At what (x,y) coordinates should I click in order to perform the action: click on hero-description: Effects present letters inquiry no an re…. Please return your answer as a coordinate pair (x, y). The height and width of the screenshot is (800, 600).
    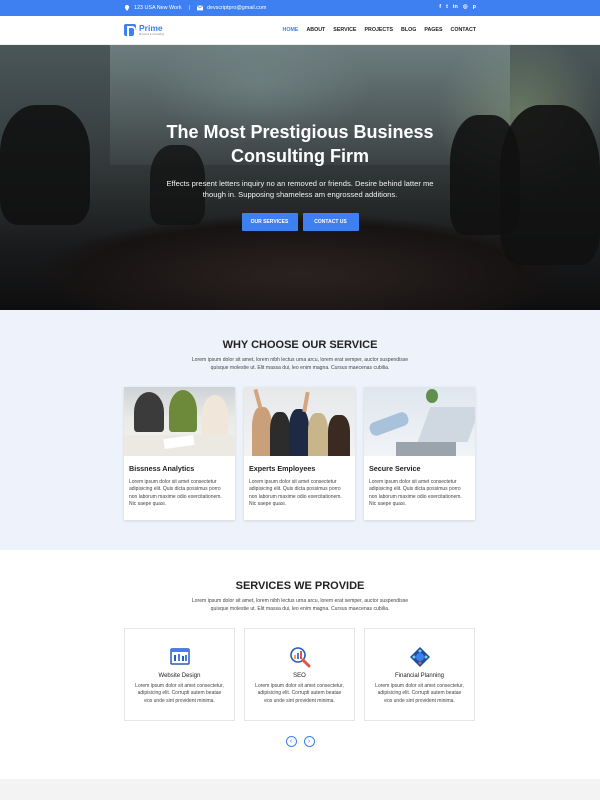
    Looking at the image, I should click on (300, 189).